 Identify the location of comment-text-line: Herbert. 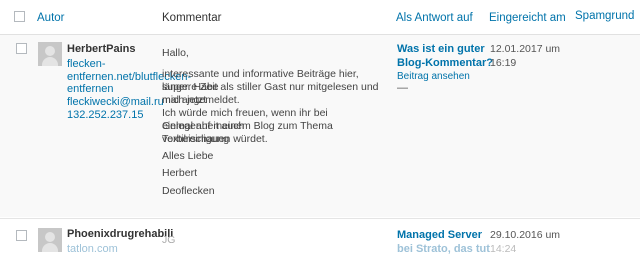
(180, 173).